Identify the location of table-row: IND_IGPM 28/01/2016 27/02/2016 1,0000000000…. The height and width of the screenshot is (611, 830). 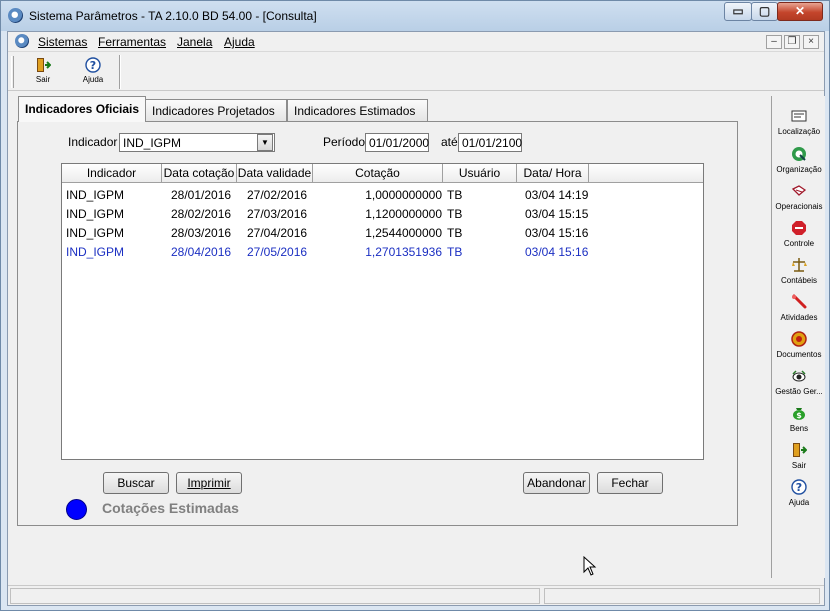
(382, 195).